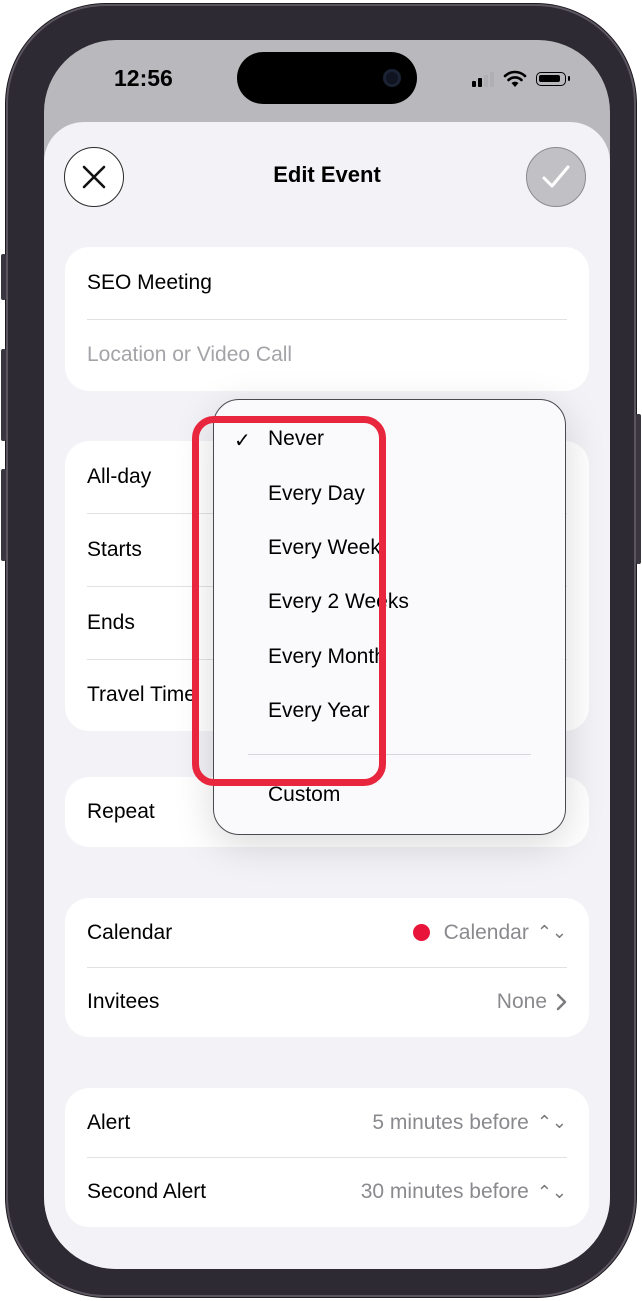 This screenshot has height=1301, width=642. I want to click on calendar-row: Calendar Calendar ⌃⌄, so click(327, 932).